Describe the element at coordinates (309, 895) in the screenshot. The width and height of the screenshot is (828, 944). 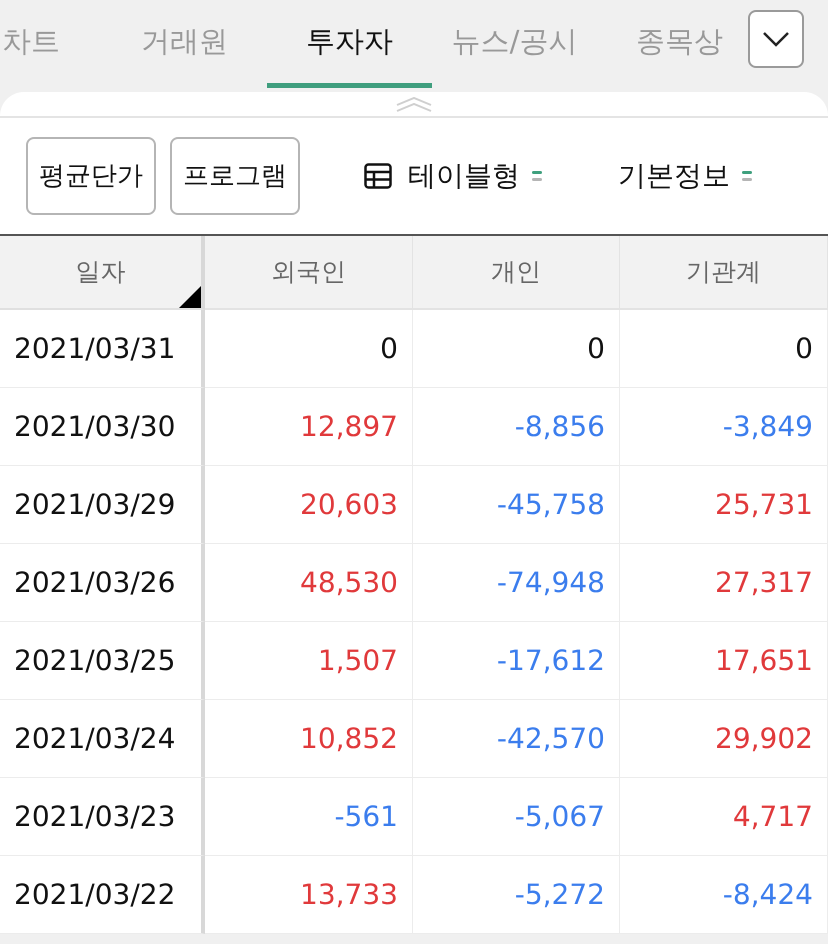
I see `table-cell: 13,733` at that location.